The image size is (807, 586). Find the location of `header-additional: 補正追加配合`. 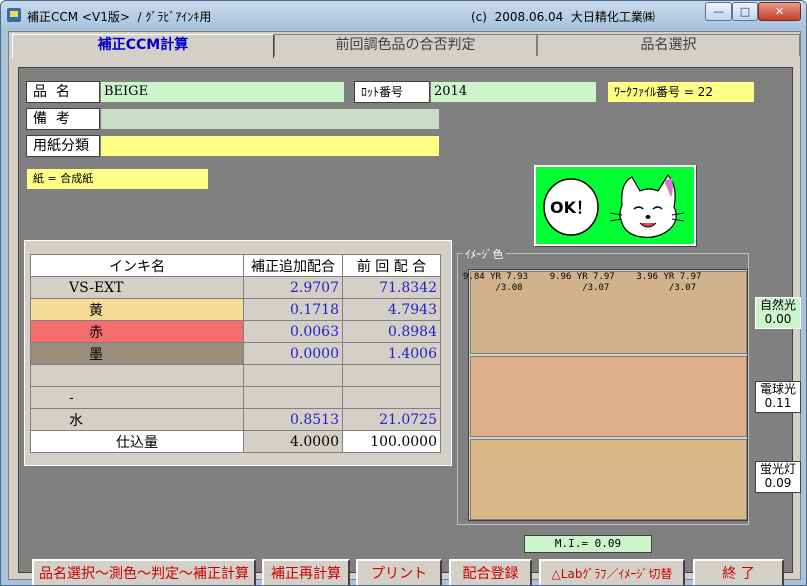

header-additional: 補正追加配合 is located at coordinates (293, 265).